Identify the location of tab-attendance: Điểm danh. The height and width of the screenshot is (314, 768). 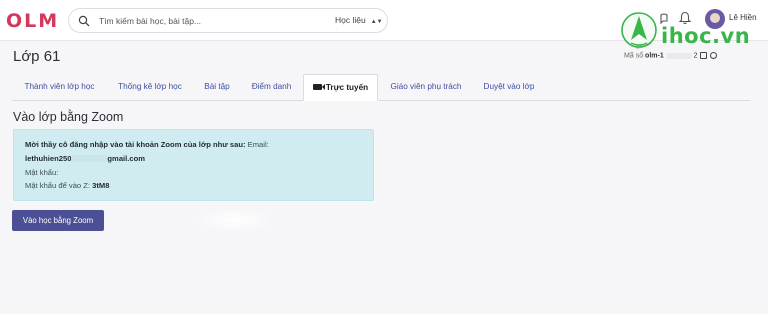
(271, 87).